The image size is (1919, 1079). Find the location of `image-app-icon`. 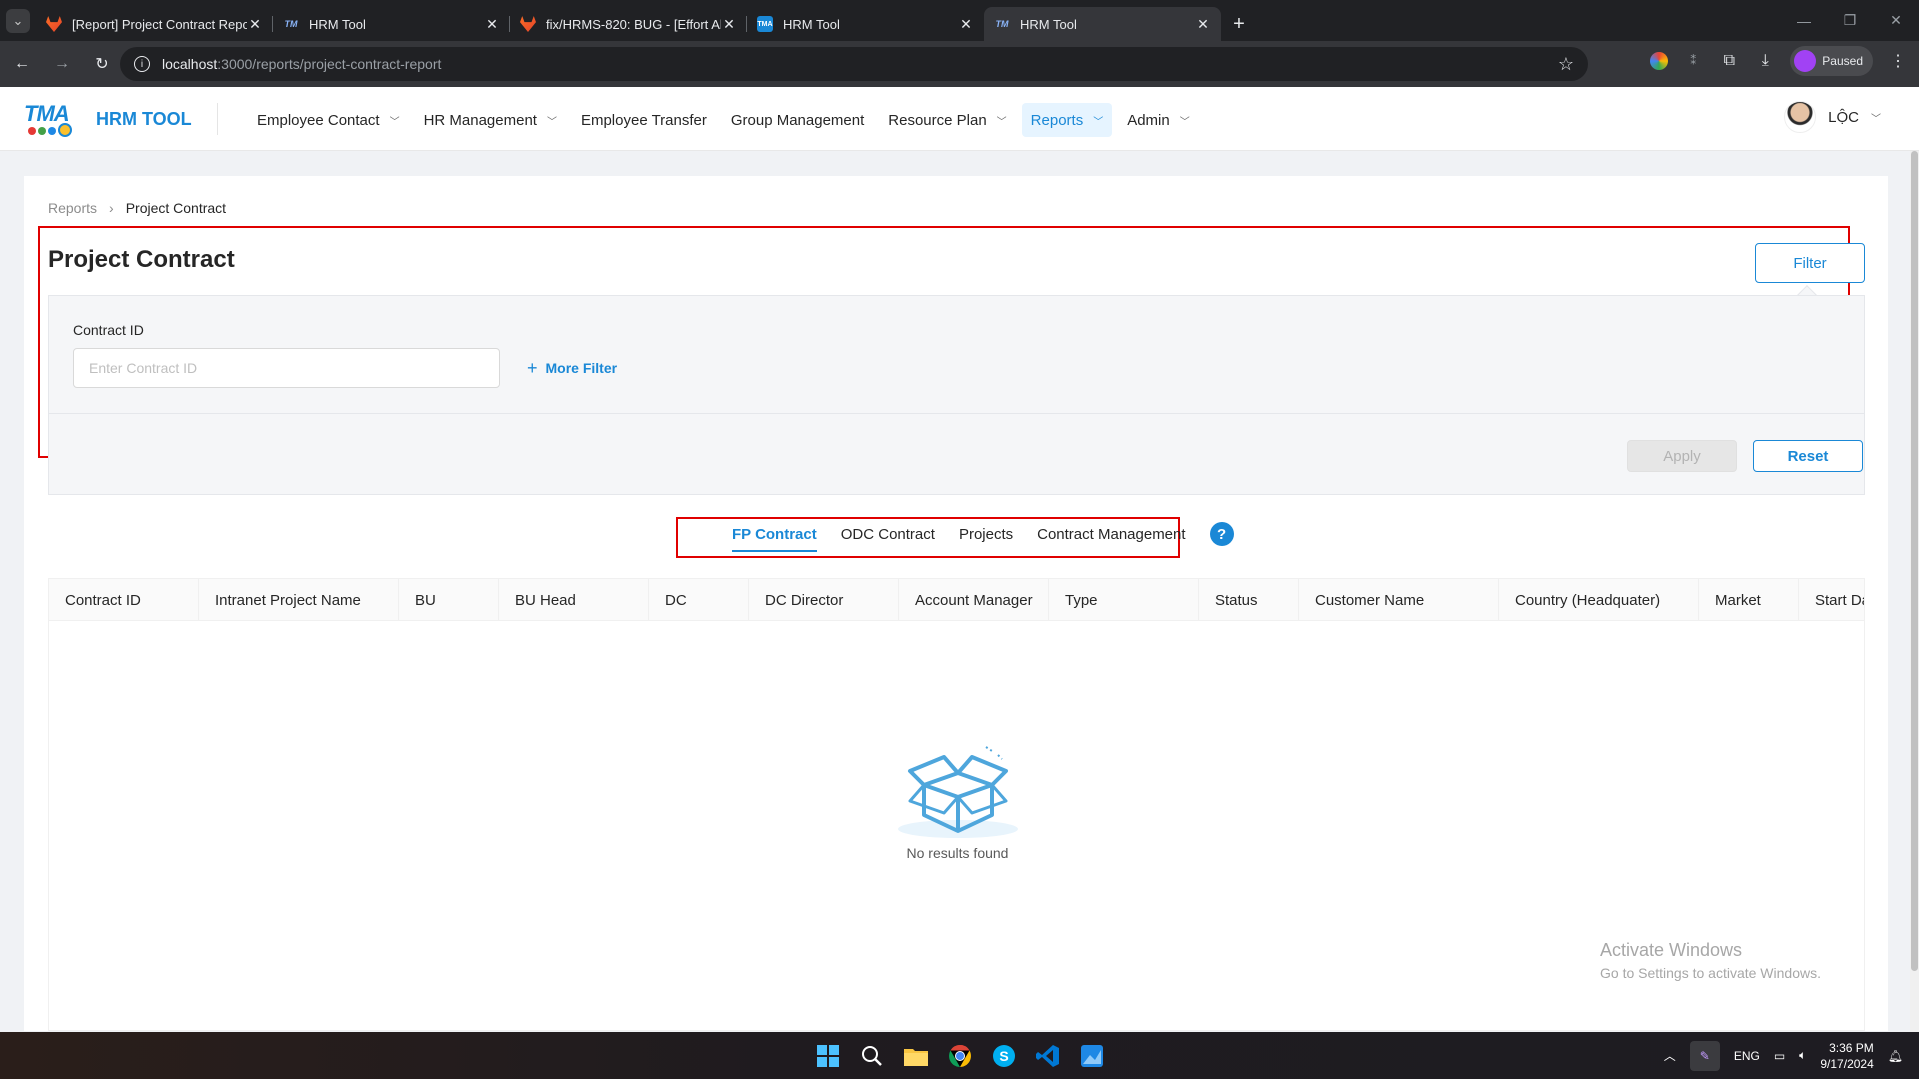

image-app-icon is located at coordinates (1092, 1056).